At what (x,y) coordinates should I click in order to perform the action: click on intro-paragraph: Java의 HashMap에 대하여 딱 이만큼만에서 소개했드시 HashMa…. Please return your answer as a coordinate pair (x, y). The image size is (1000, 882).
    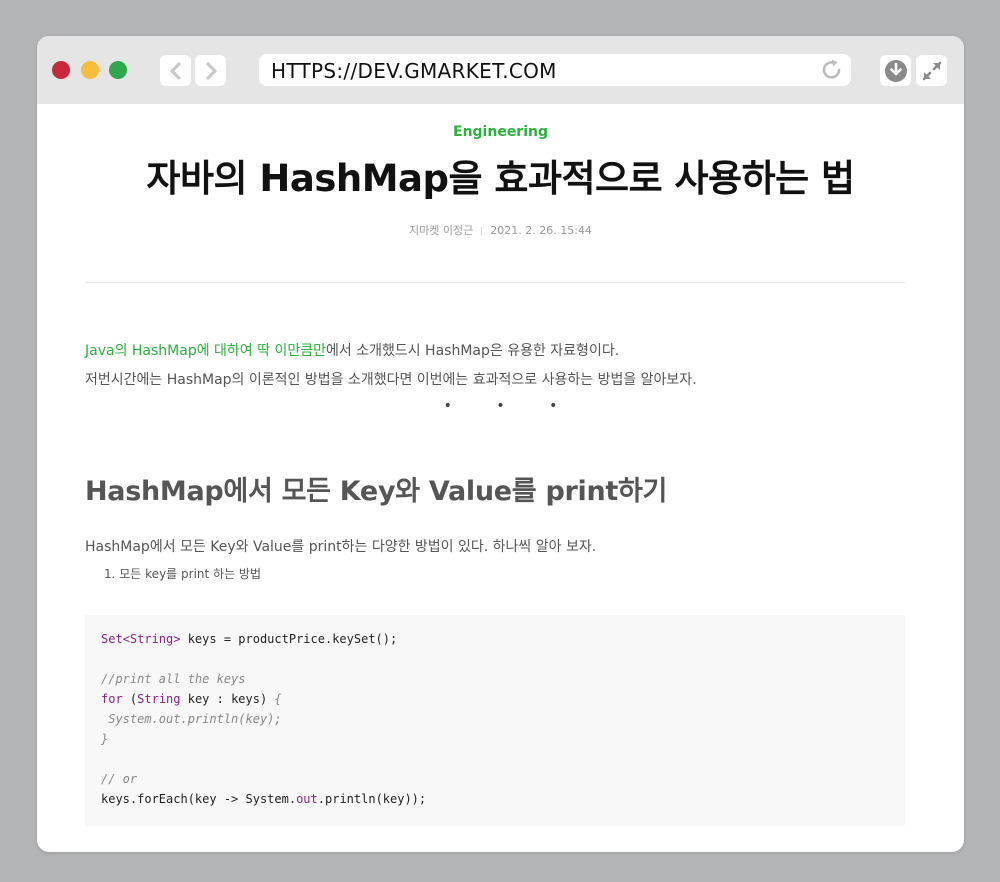
    Looking at the image, I should click on (500, 366).